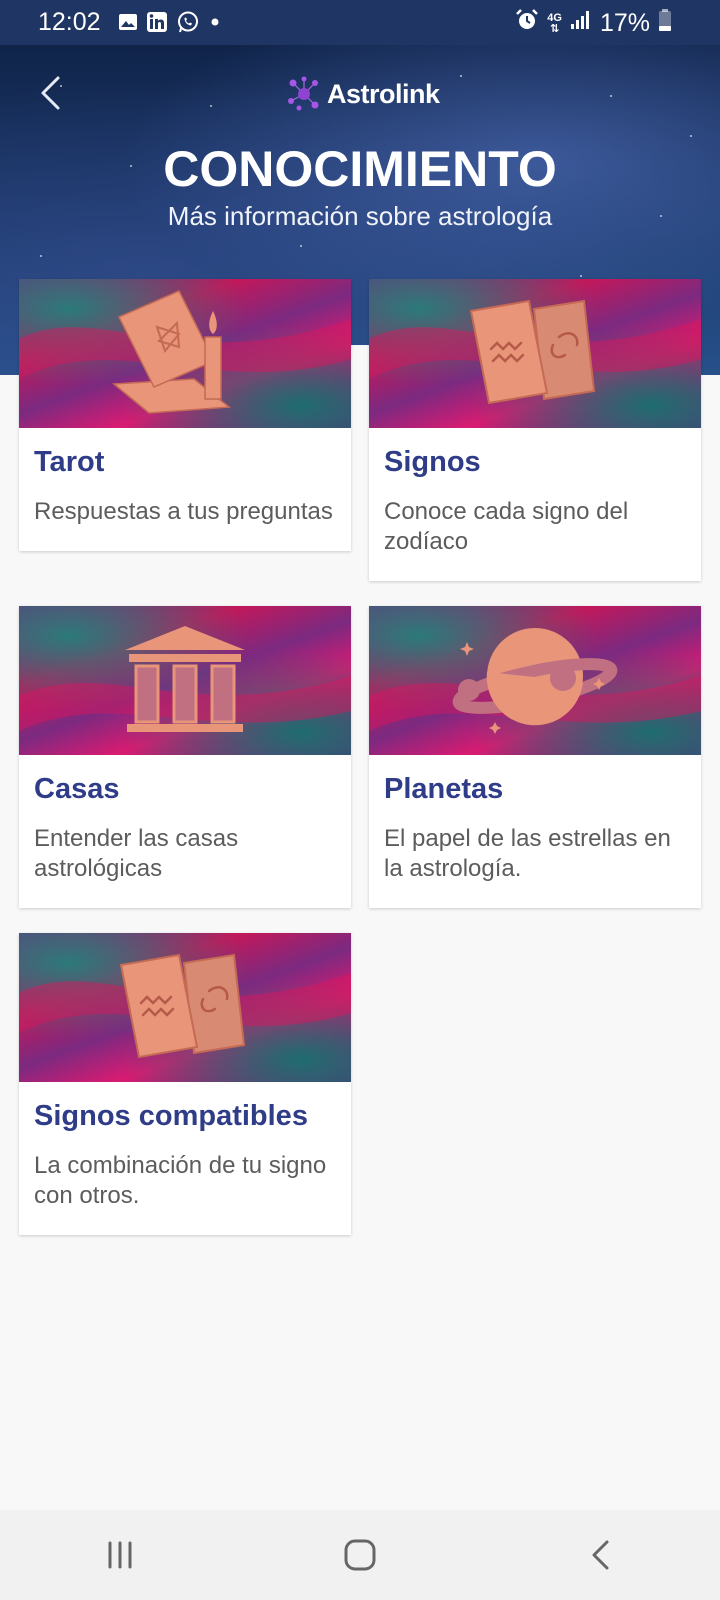  I want to click on card-title: Signos, so click(432, 462).